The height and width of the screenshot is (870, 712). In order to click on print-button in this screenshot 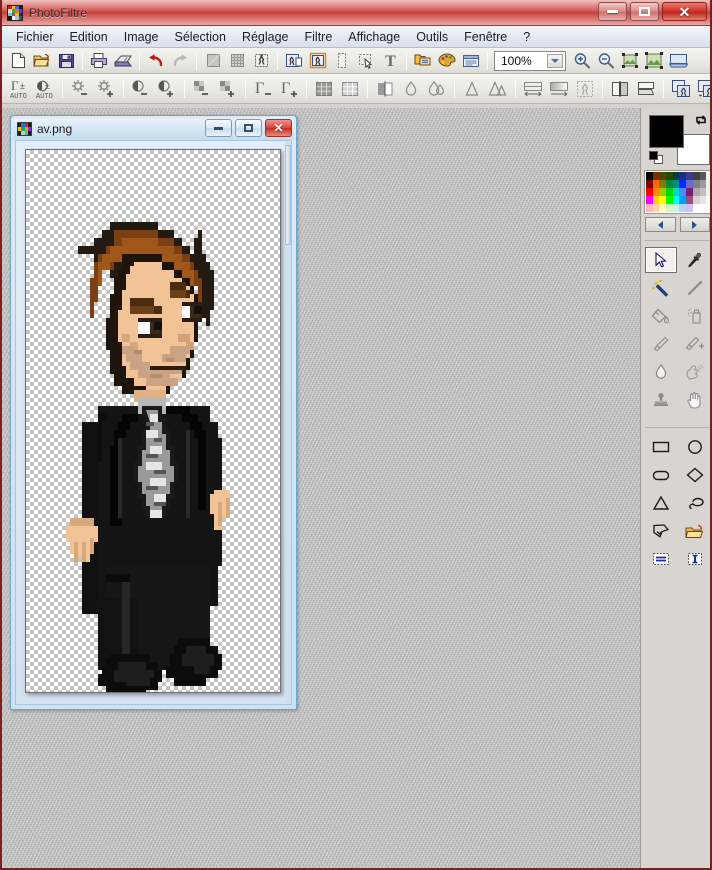, I will do `click(99, 61)`.